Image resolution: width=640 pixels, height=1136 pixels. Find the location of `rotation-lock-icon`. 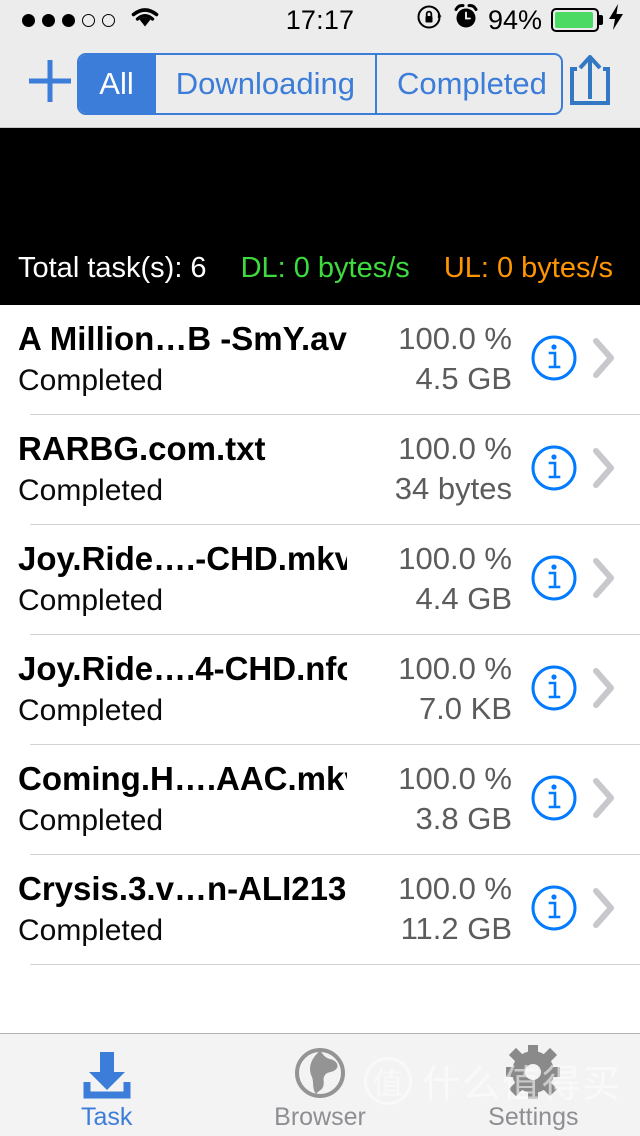

rotation-lock-icon is located at coordinates (430, 20).